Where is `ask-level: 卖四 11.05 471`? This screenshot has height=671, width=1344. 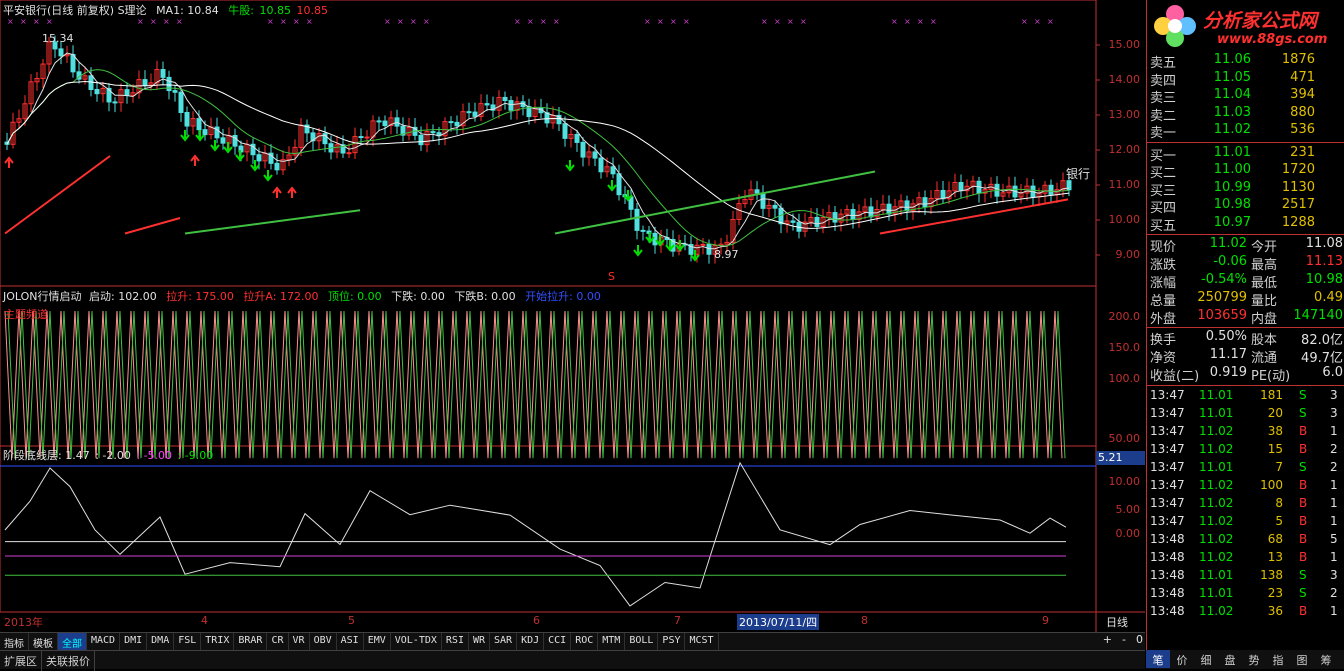
ask-level: 卖四 11.05 471 is located at coordinates (1245, 79).